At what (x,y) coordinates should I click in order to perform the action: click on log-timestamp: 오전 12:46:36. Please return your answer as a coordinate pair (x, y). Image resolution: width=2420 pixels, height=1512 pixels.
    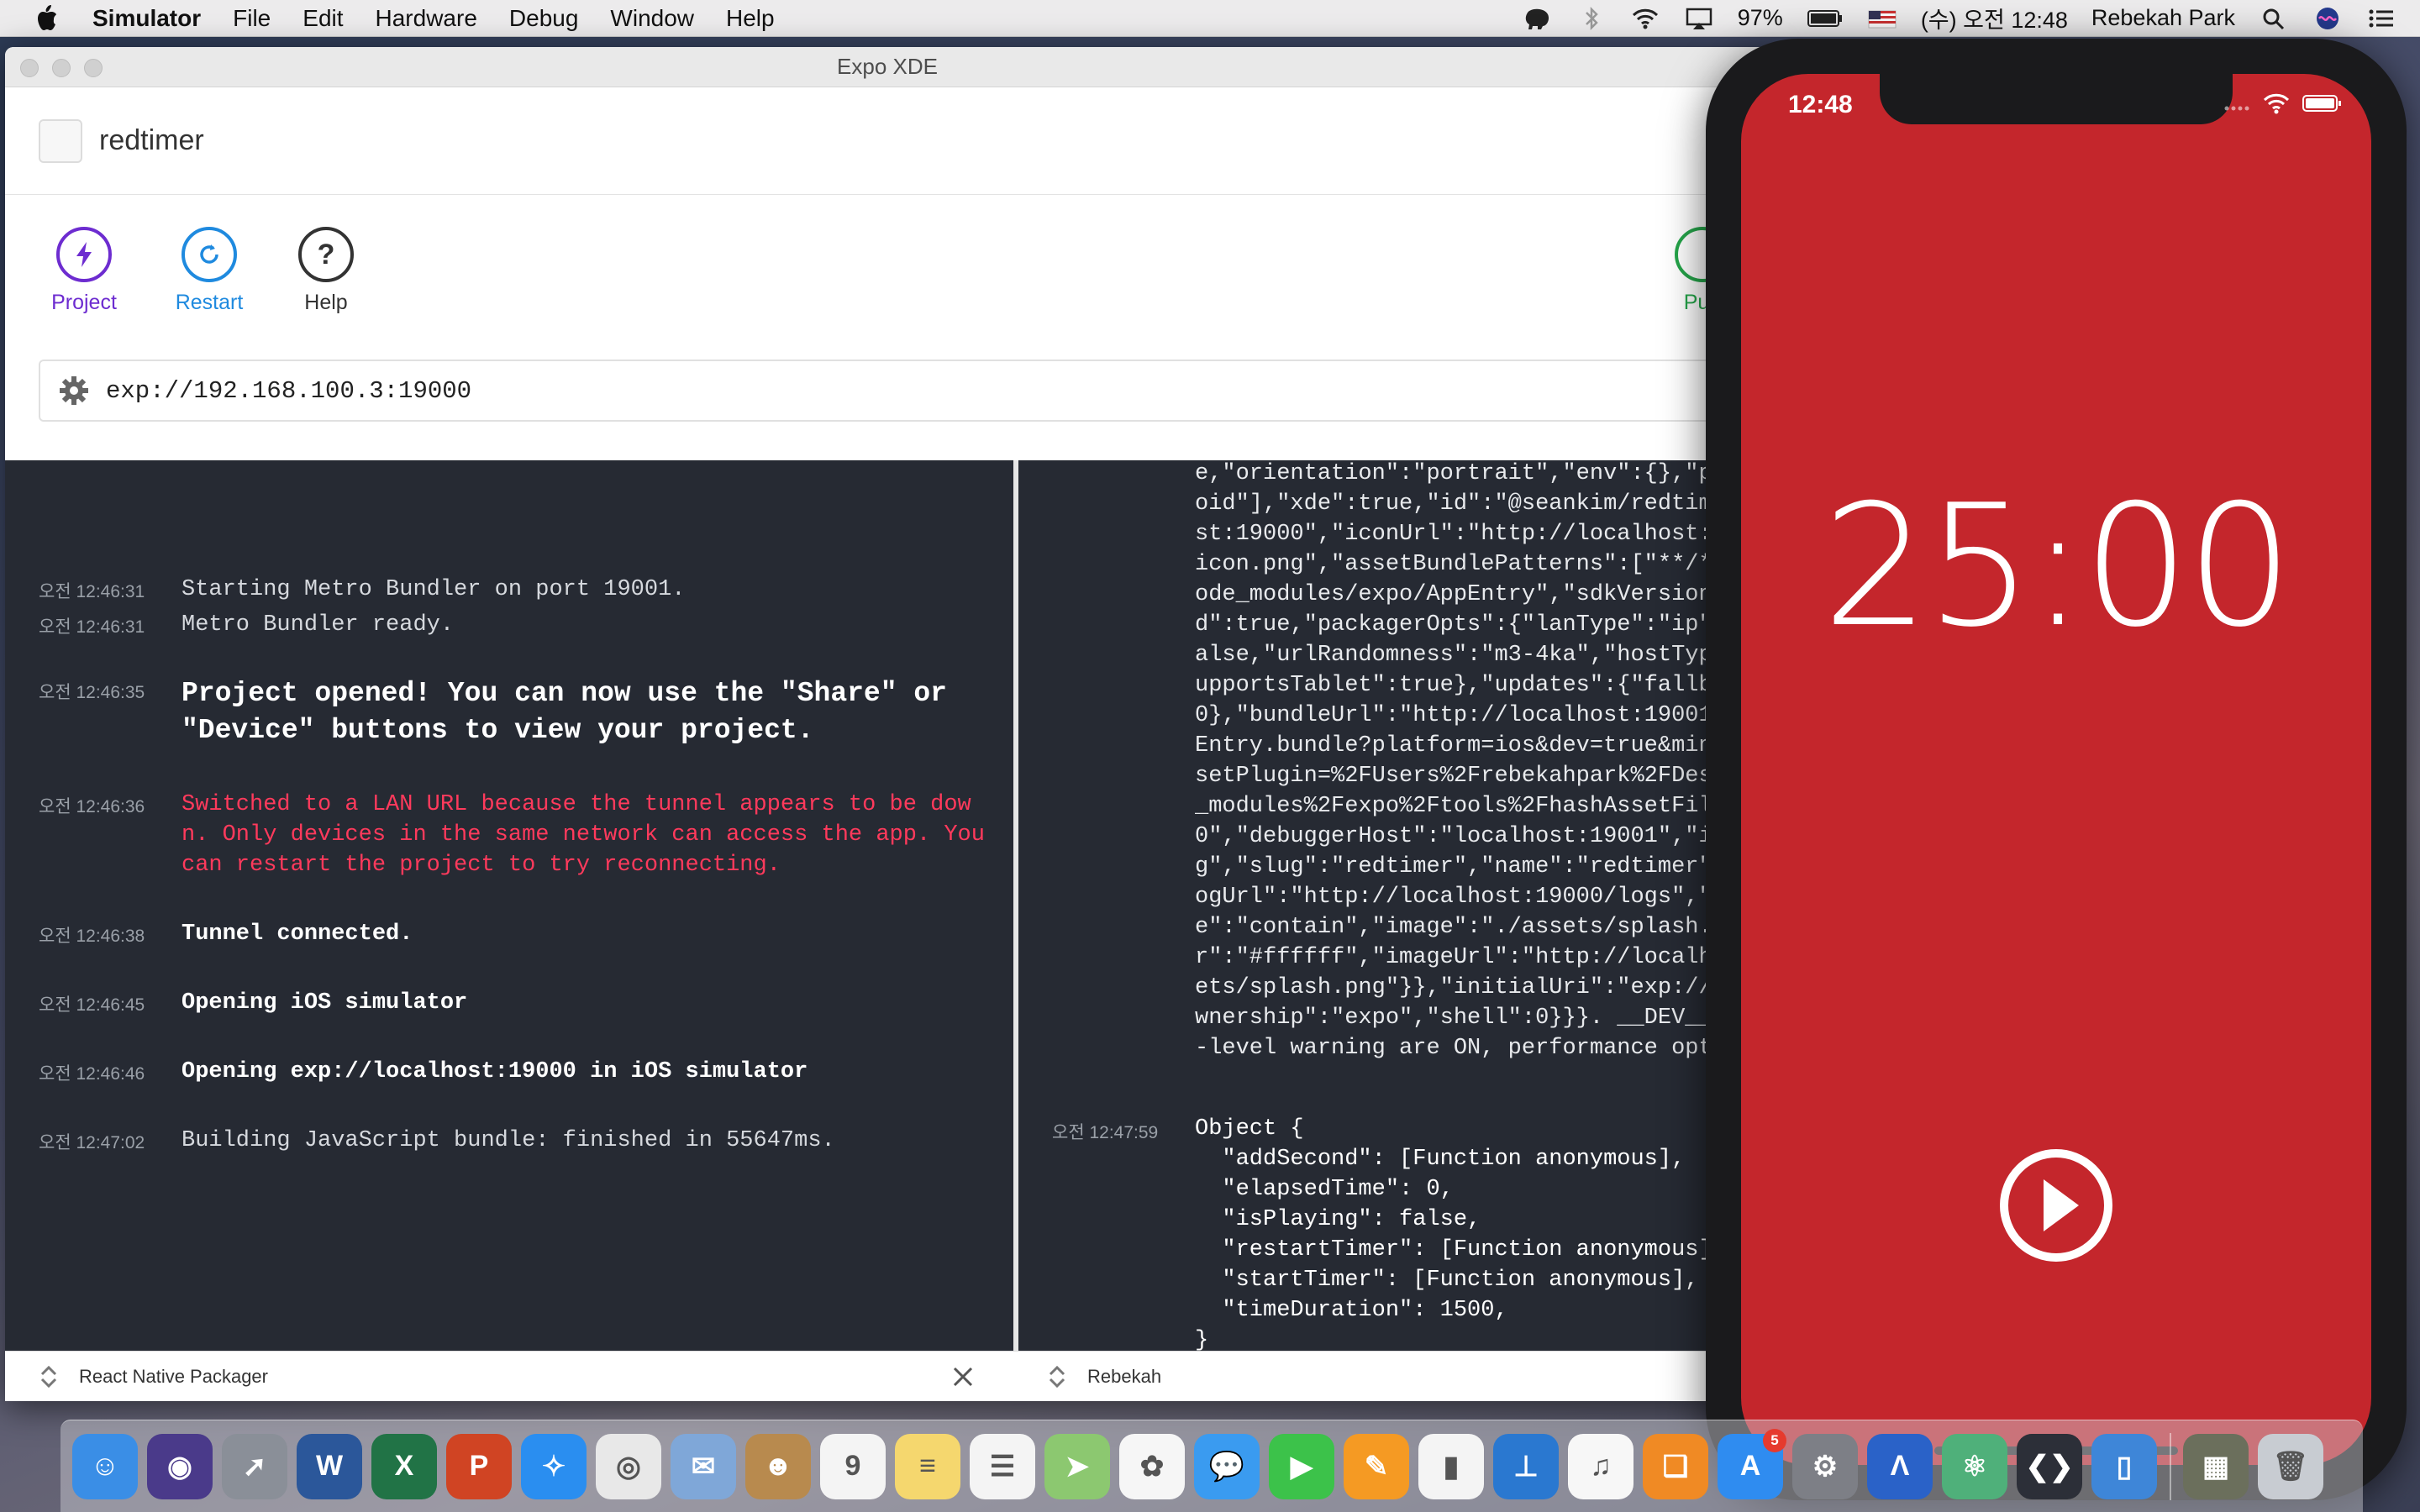
    Looking at the image, I should click on (92, 806).